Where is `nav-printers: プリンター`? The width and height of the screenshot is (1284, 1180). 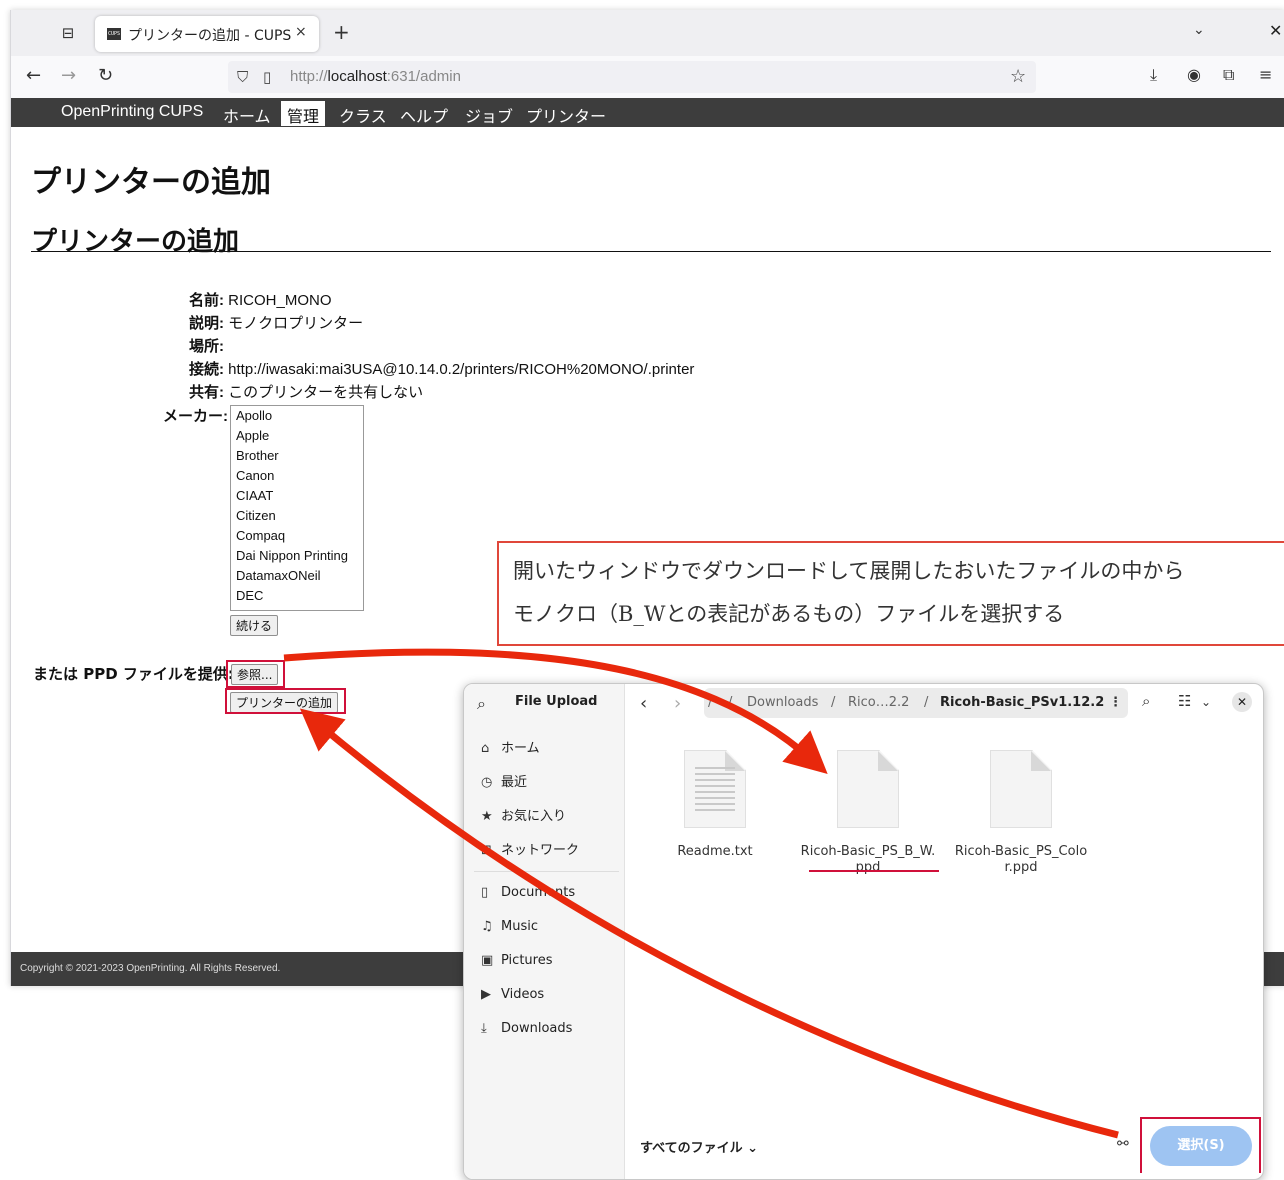
nav-printers: プリンター is located at coordinates (566, 115).